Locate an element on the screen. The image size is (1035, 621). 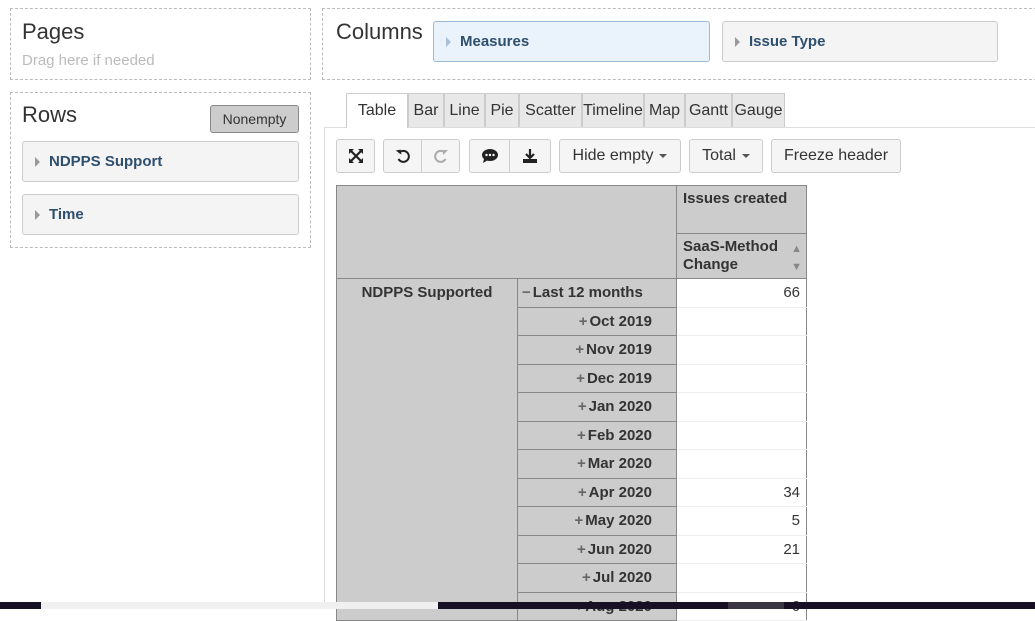
fullscreen-button is located at coordinates (355, 156).